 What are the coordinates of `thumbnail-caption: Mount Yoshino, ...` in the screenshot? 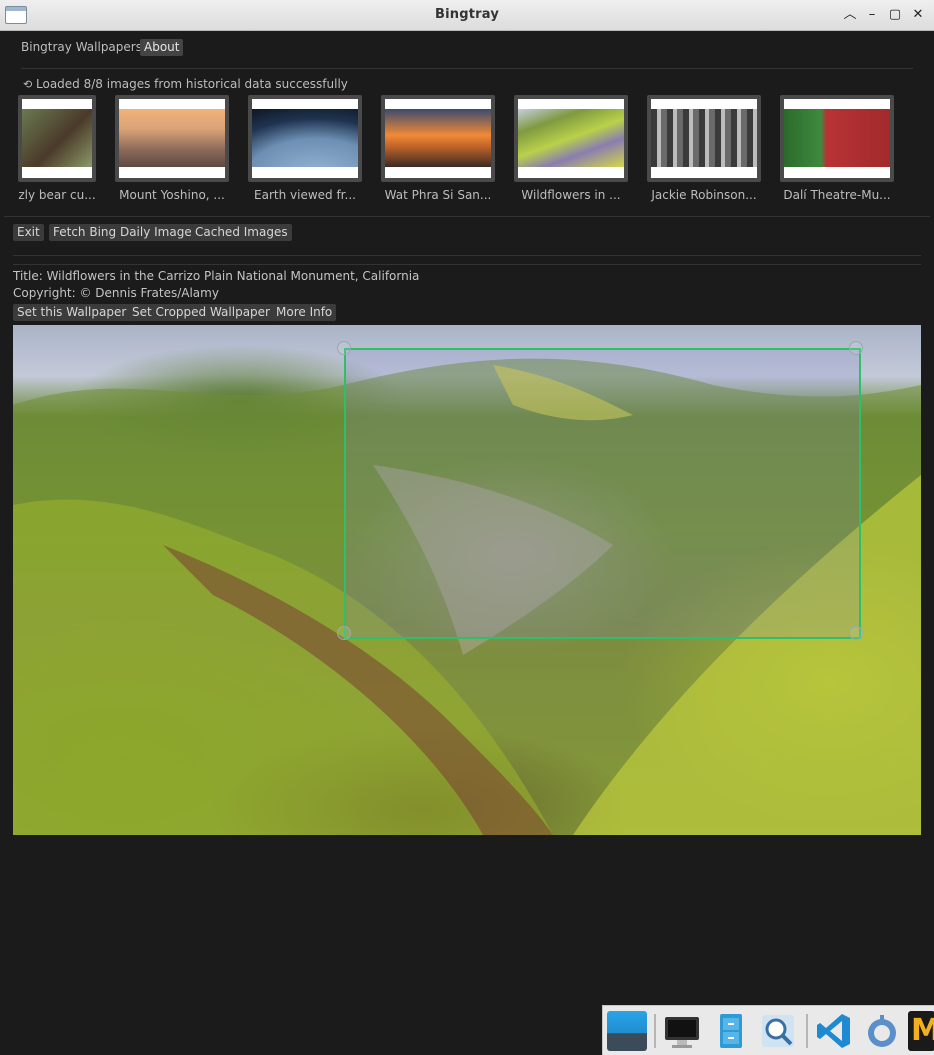 It's located at (172, 195).